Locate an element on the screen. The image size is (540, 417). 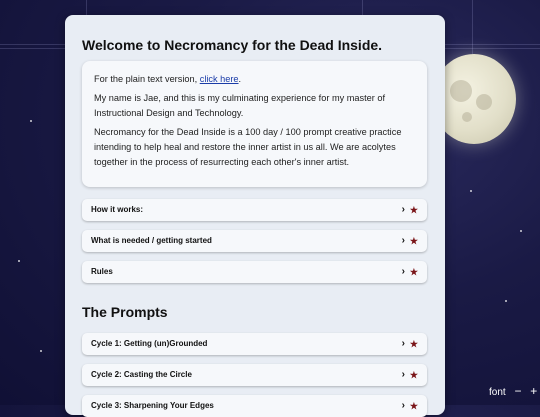
accordion-getting-started: What is needed / getting started › ★ is located at coordinates (254, 241).